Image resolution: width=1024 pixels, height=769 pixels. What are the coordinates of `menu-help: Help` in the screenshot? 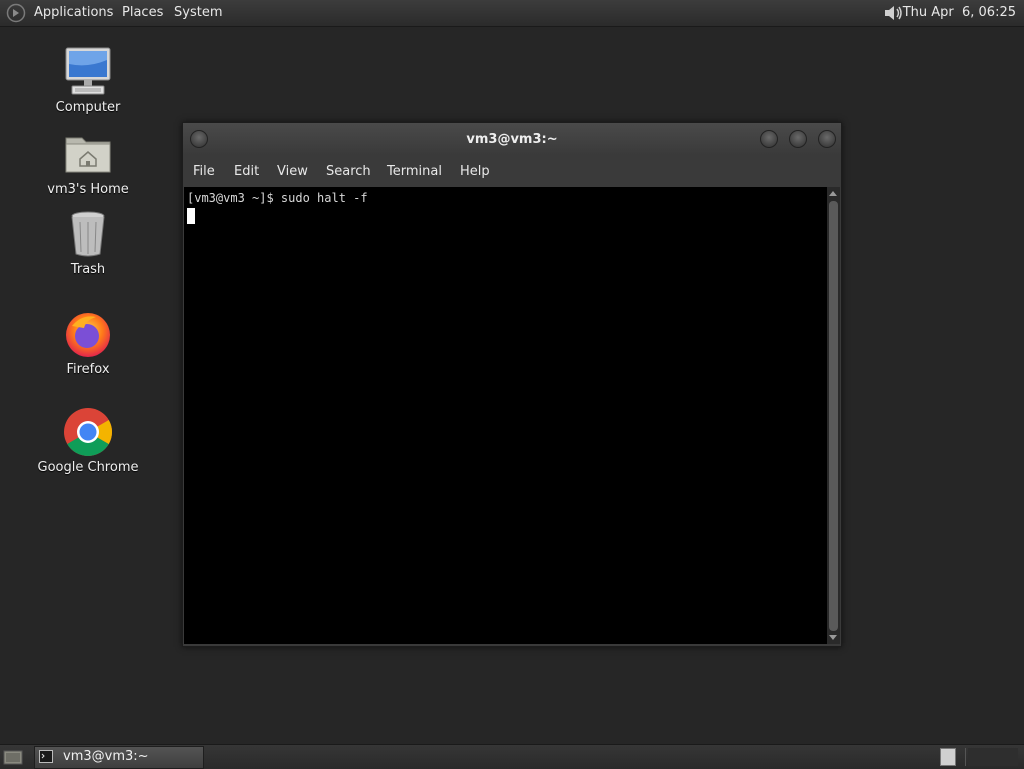 It's located at (475, 171).